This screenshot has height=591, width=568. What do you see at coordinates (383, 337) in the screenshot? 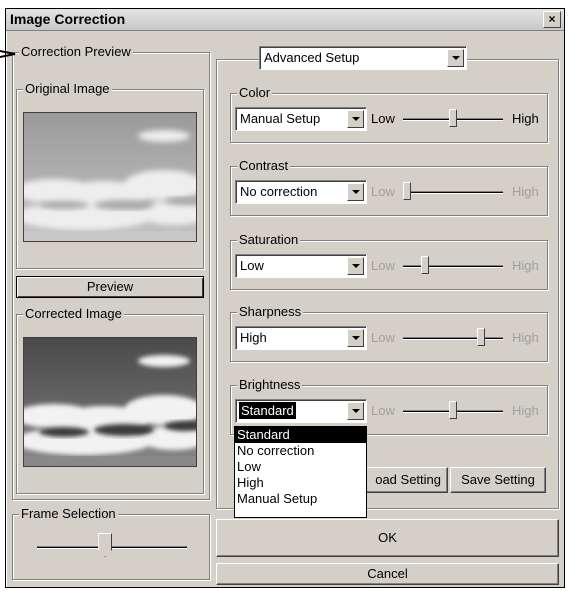
I see `sharpness-low-label: Low` at bounding box center [383, 337].